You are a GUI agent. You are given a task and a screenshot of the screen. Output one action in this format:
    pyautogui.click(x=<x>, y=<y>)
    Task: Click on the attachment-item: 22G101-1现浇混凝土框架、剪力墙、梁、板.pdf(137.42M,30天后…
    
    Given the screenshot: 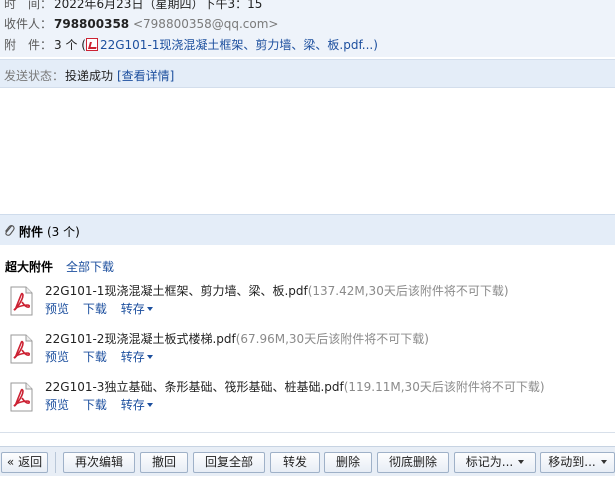 What is the action you would take?
    pyautogui.click(x=307, y=305)
    